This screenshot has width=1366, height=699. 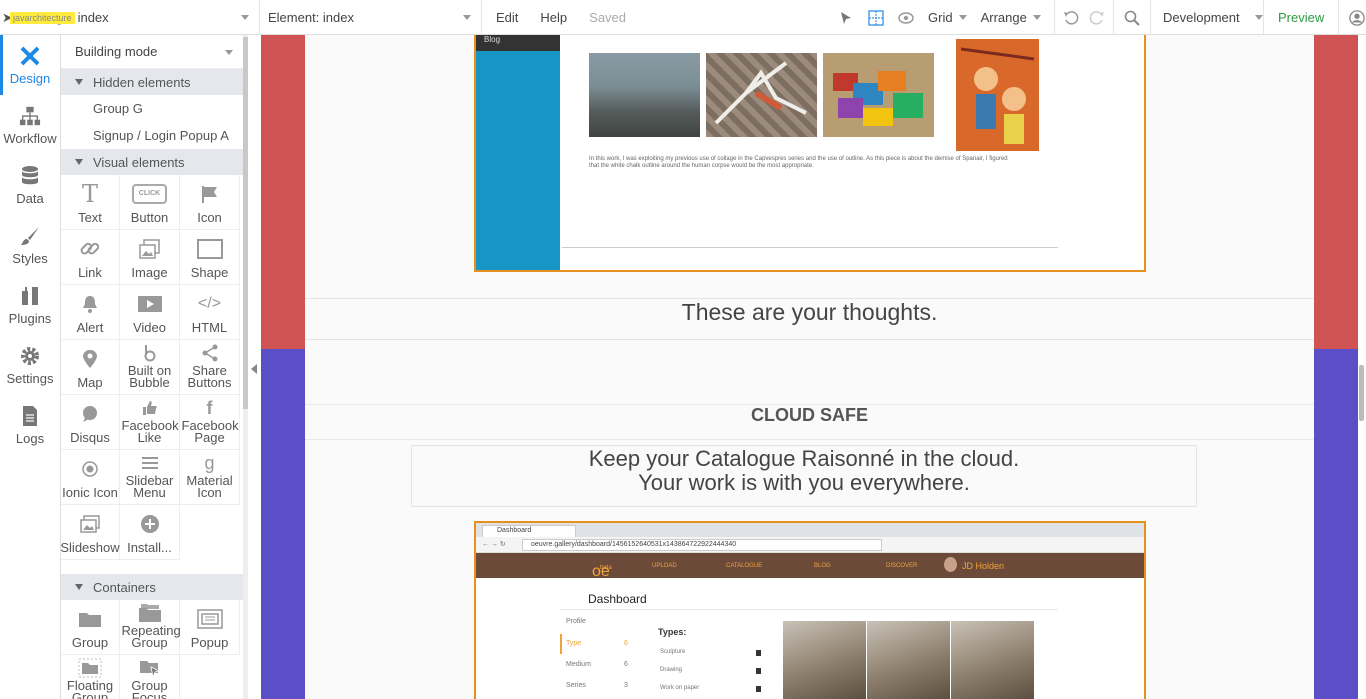 What do you see at coordinates (209, 462) in the screenshot?
I see `material-icon: g` at bounding box center [209, 462].